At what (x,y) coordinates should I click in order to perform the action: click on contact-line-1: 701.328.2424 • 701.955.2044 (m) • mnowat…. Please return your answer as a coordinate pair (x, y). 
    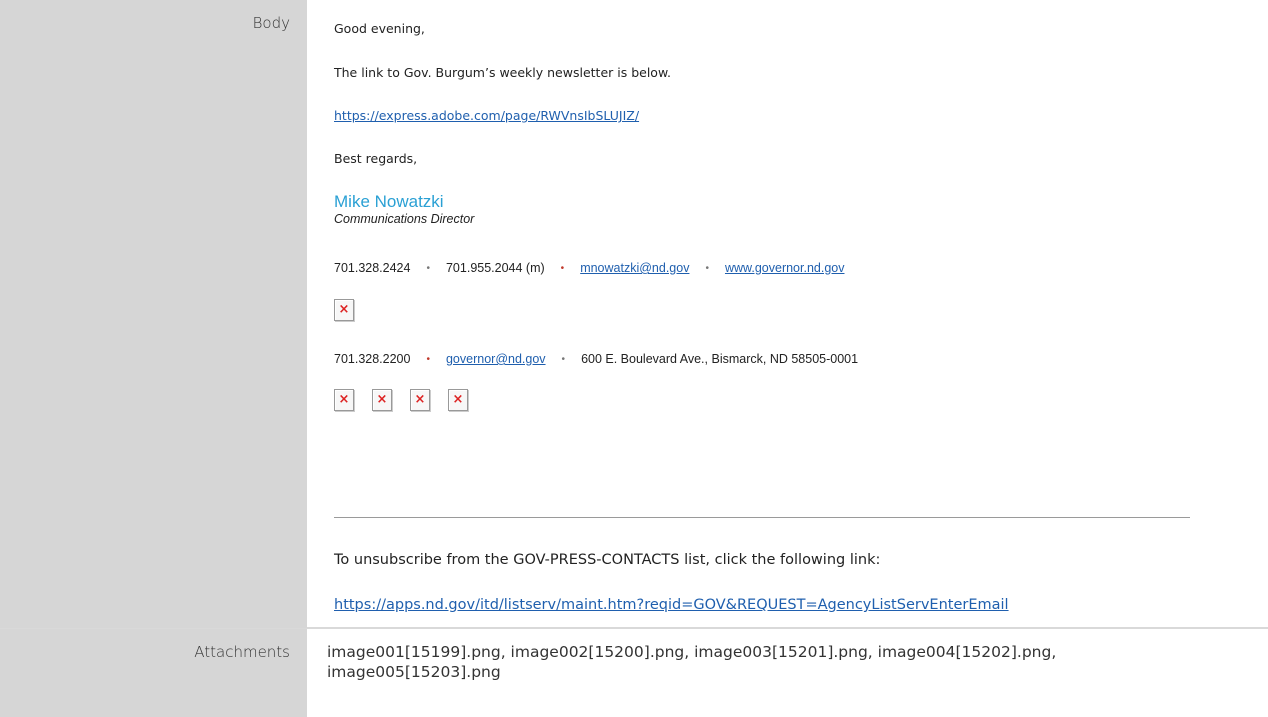
    Looking at the image, I should click on (589, 268).